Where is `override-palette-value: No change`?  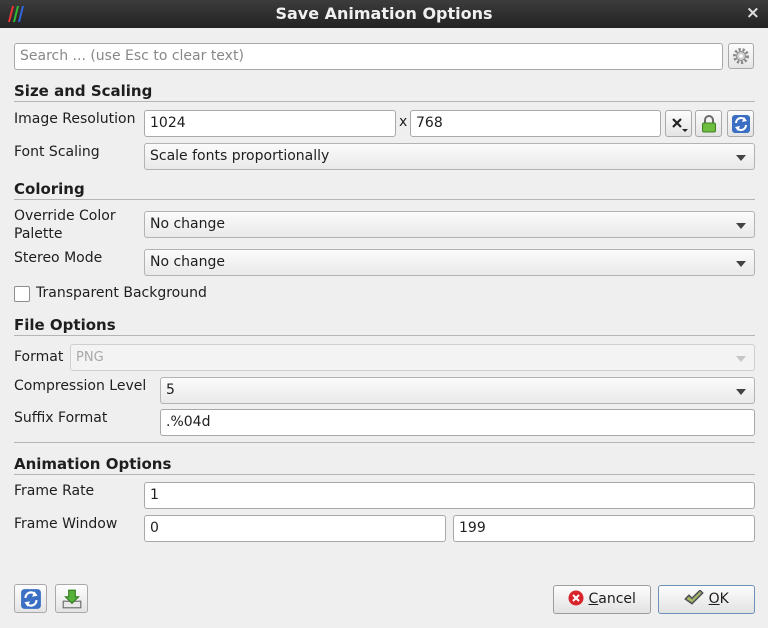 override-palette-value: No change is located at coordinates (188, 224).